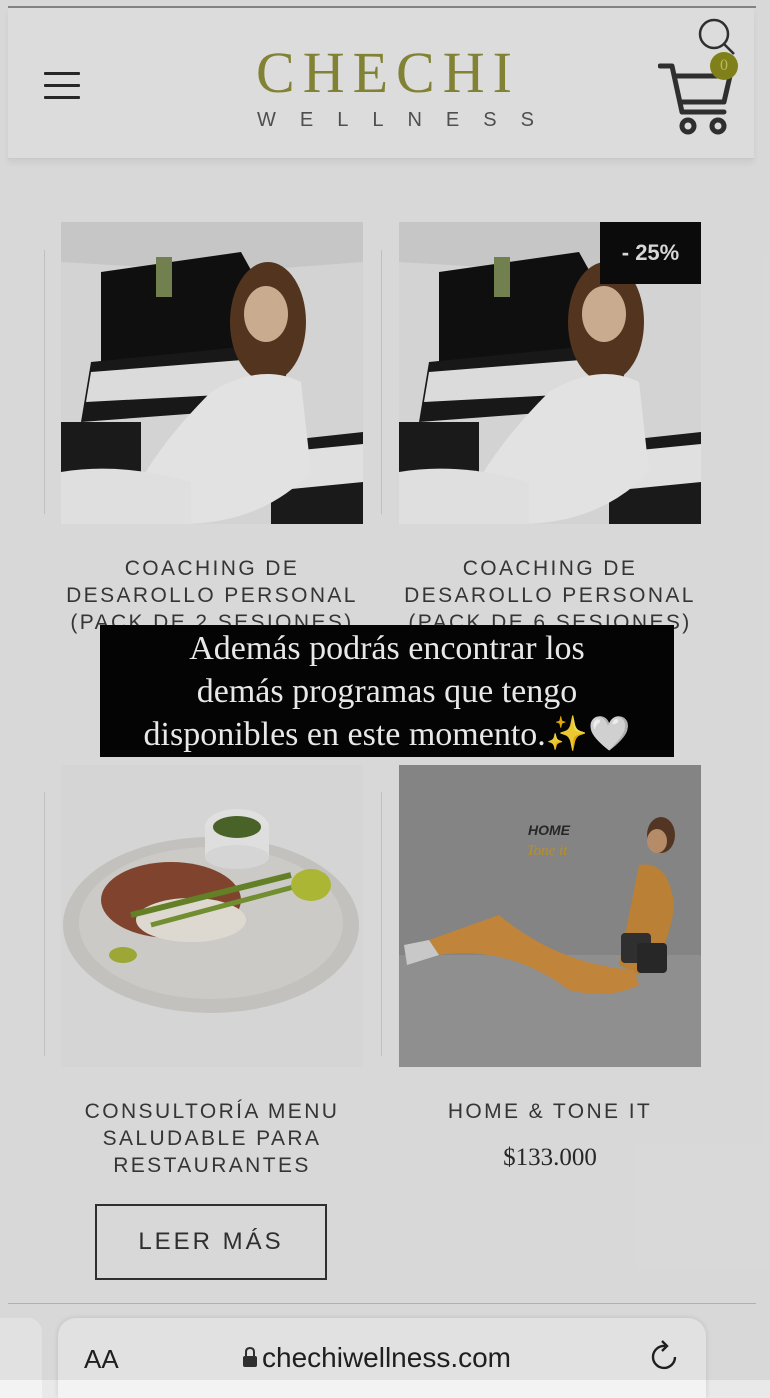 This screenshot has height=1398, width=770. What do you see at coordinates (388, 73) in the screenshot?
I see `logo-text: CHECHI` at bounding box center [388, 73].